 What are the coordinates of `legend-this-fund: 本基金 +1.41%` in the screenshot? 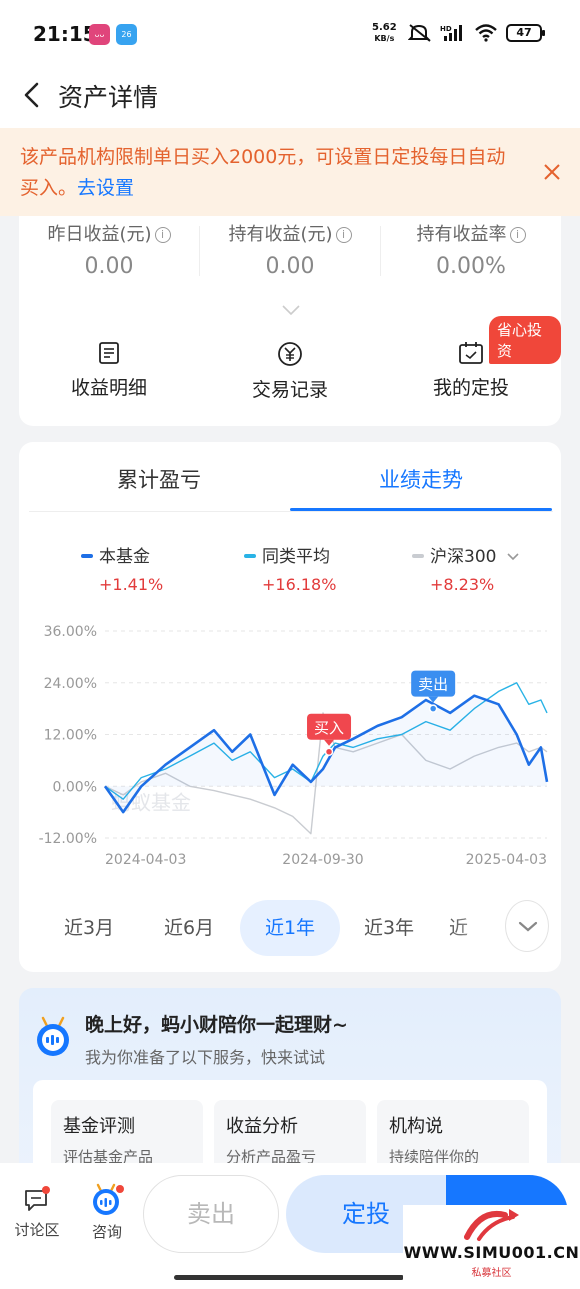 It's located at (122, 568).